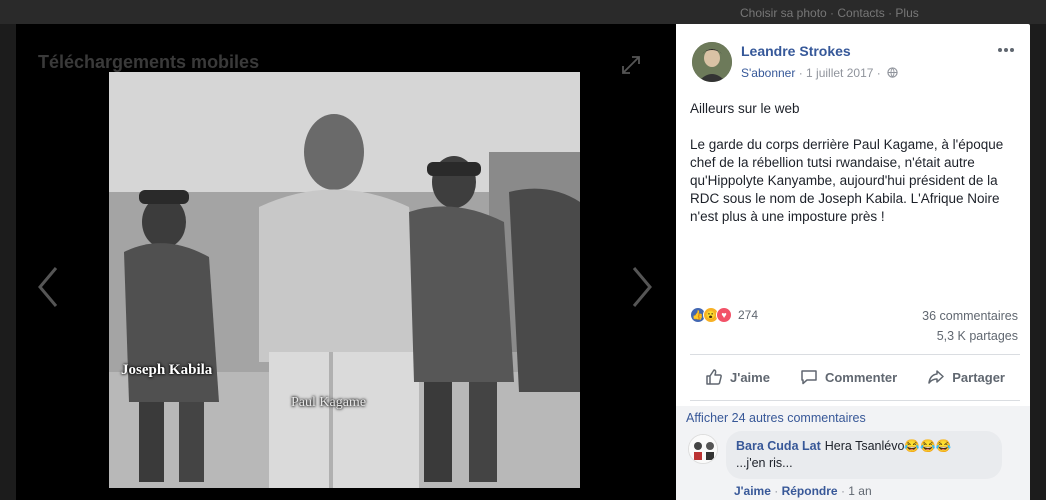 Image resolution: width=1046 pixels, height=500 pixels. What do you see at coordinates (776, 418) in the screenshot?
I see `show-more-comments-link: Afficher 24 autres commentaires` at bounding box center [776, 418].